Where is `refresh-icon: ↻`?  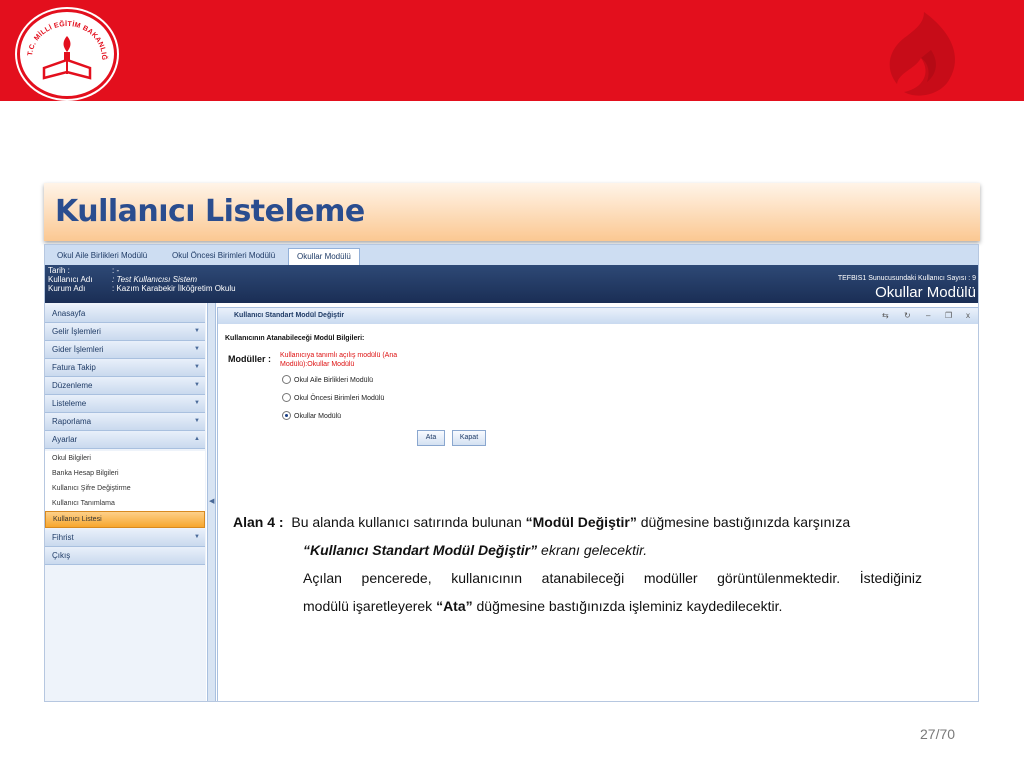
refresh-icon: ↻ is located at coordinates (907, 316).